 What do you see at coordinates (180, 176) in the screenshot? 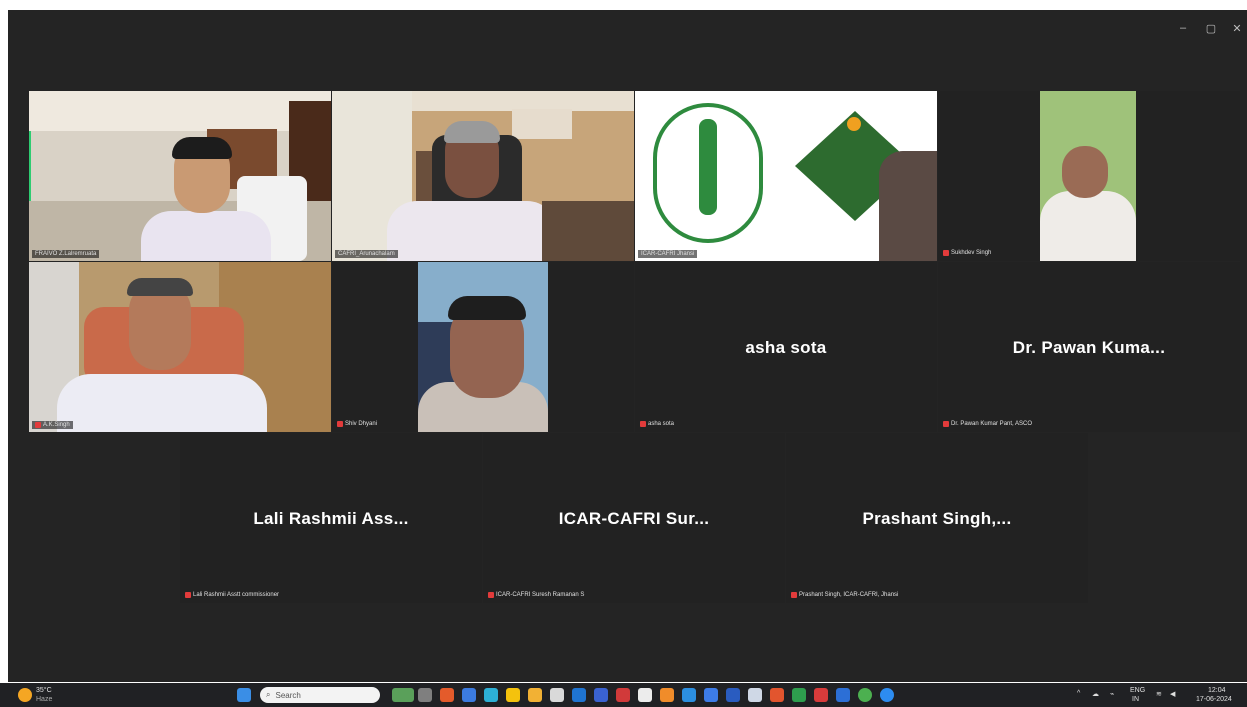
I see `participant-tile-p1: FRAIVO Z.Lalremruata` at bounding box center [180, 176].